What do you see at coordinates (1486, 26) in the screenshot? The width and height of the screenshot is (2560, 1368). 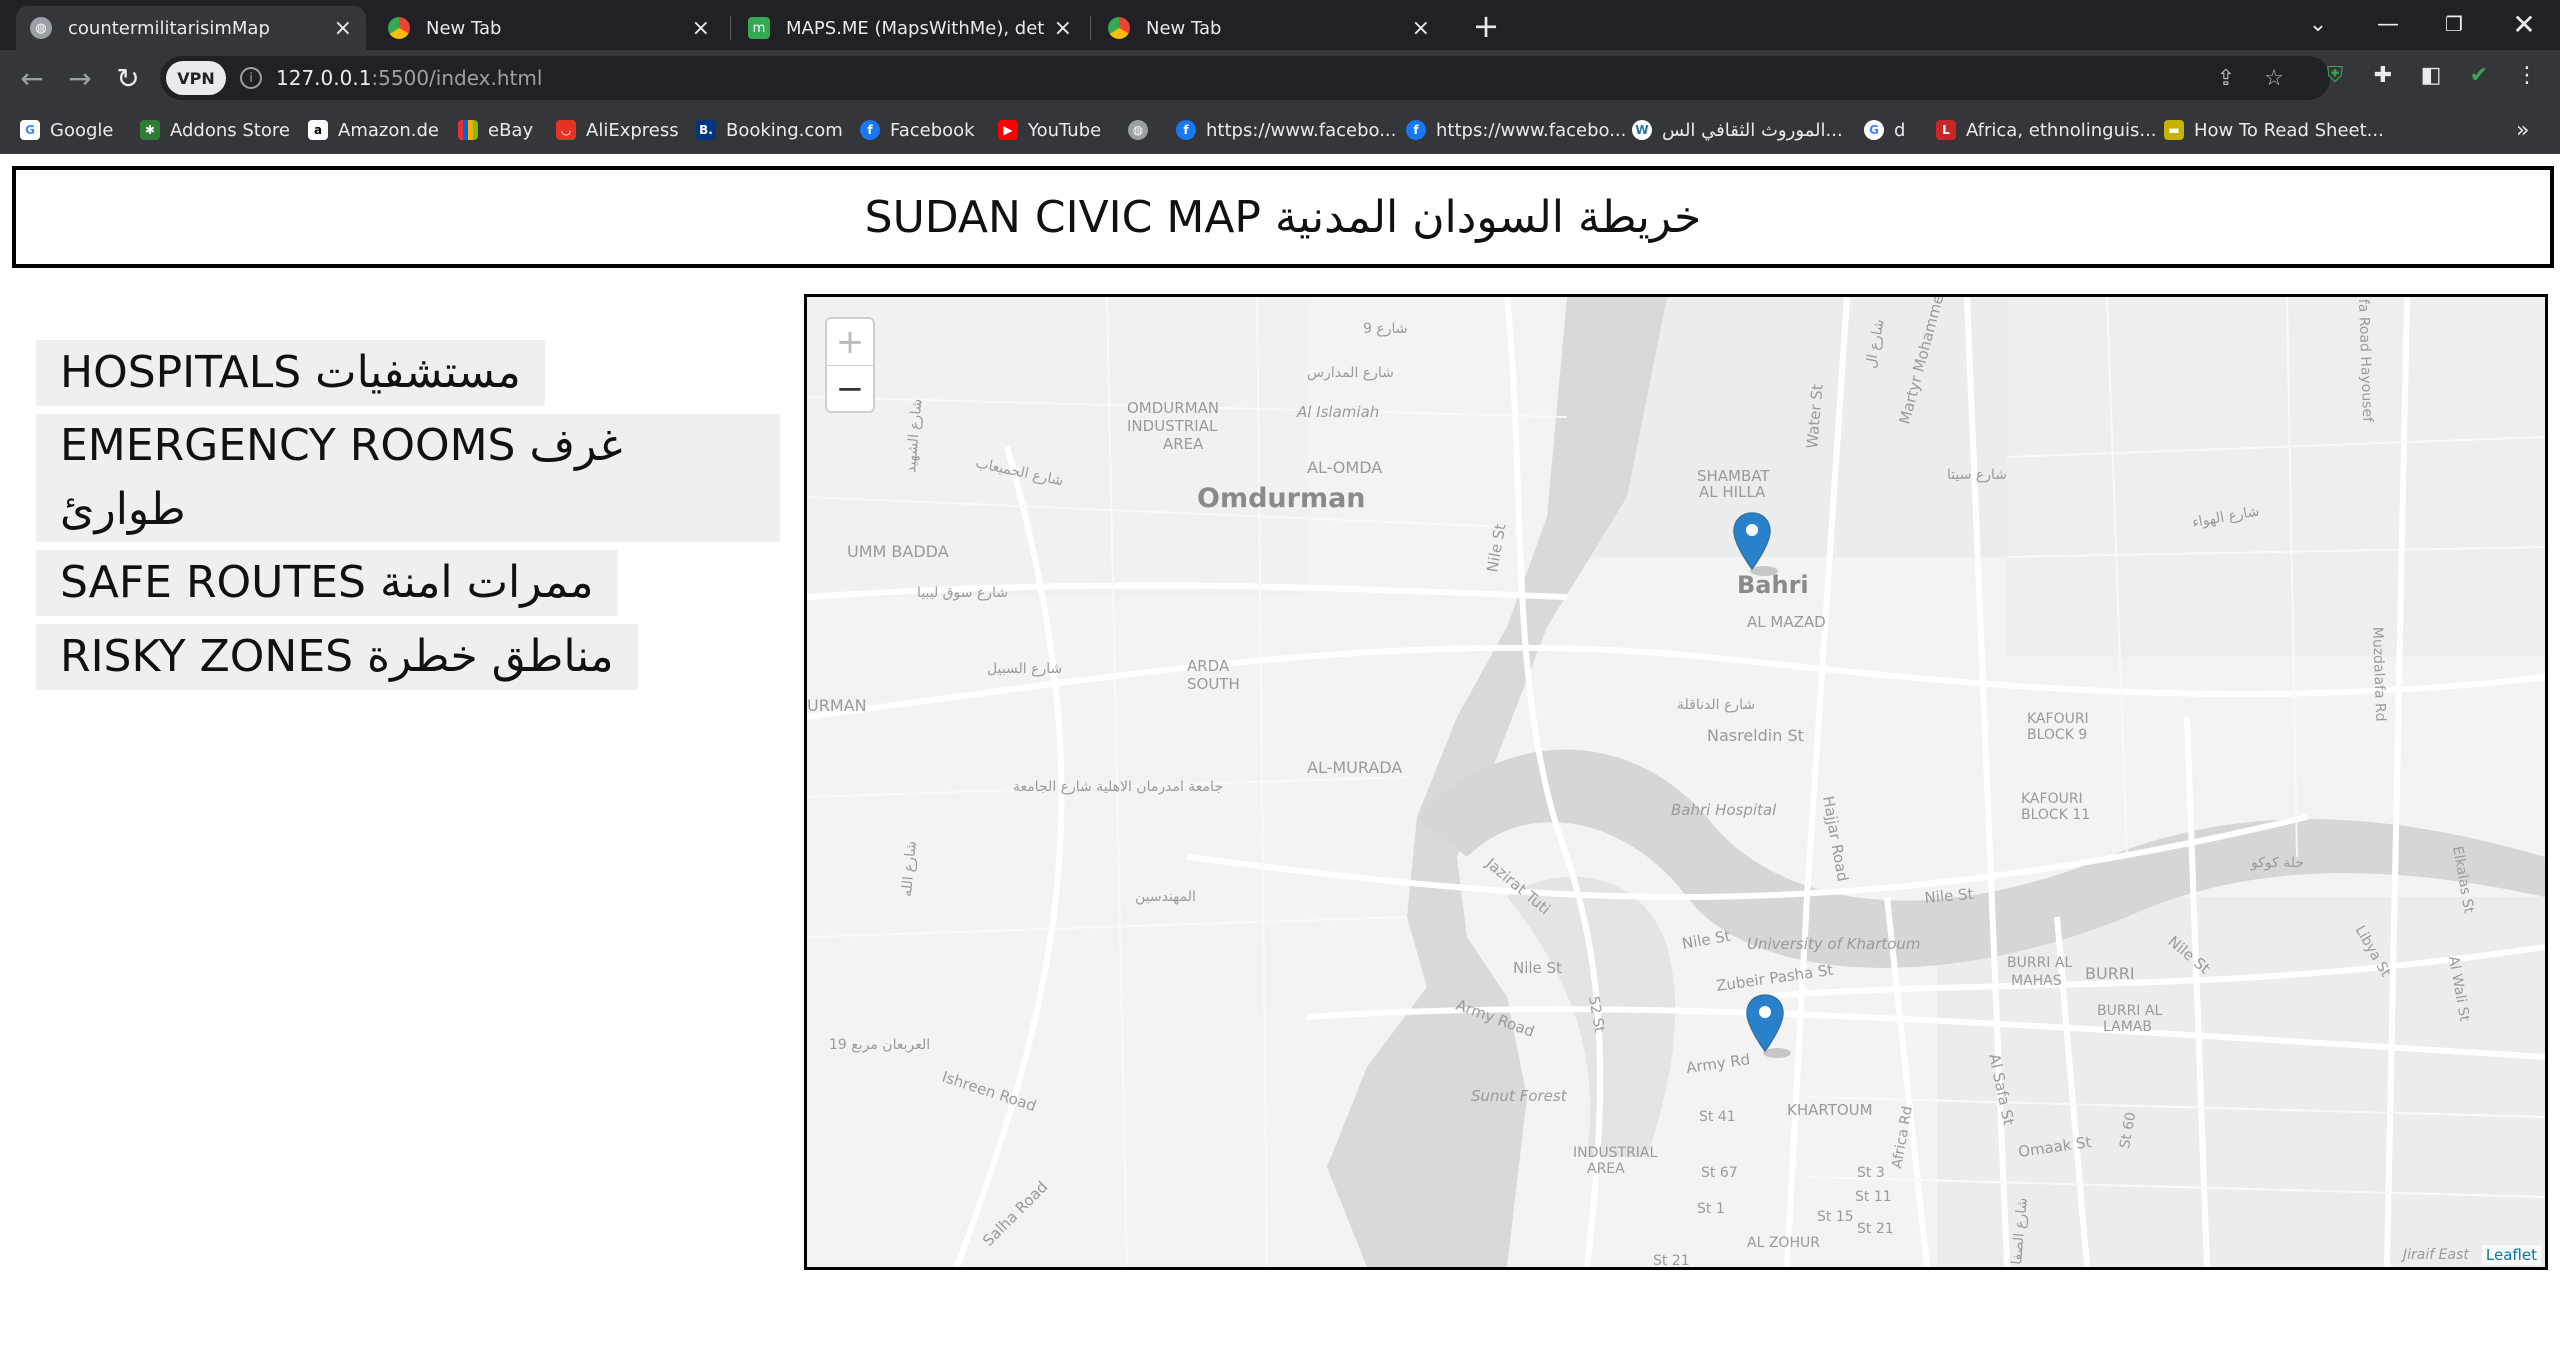 I see `new-tab-button: +` at bounding box center [1486, 26].